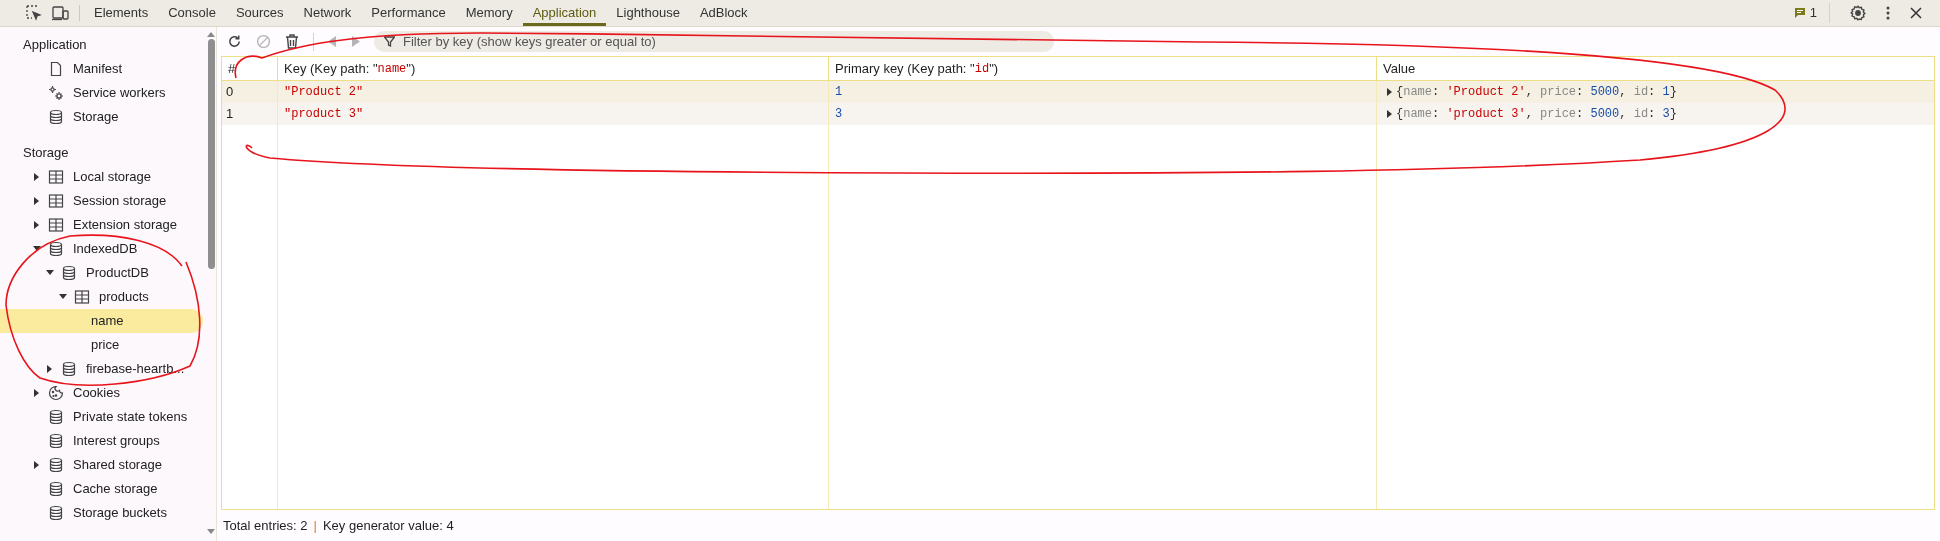  What do you see at coordinates (355, 41) in the screenshot?
I see `next-page-icon` at bounding box center [355, 41].